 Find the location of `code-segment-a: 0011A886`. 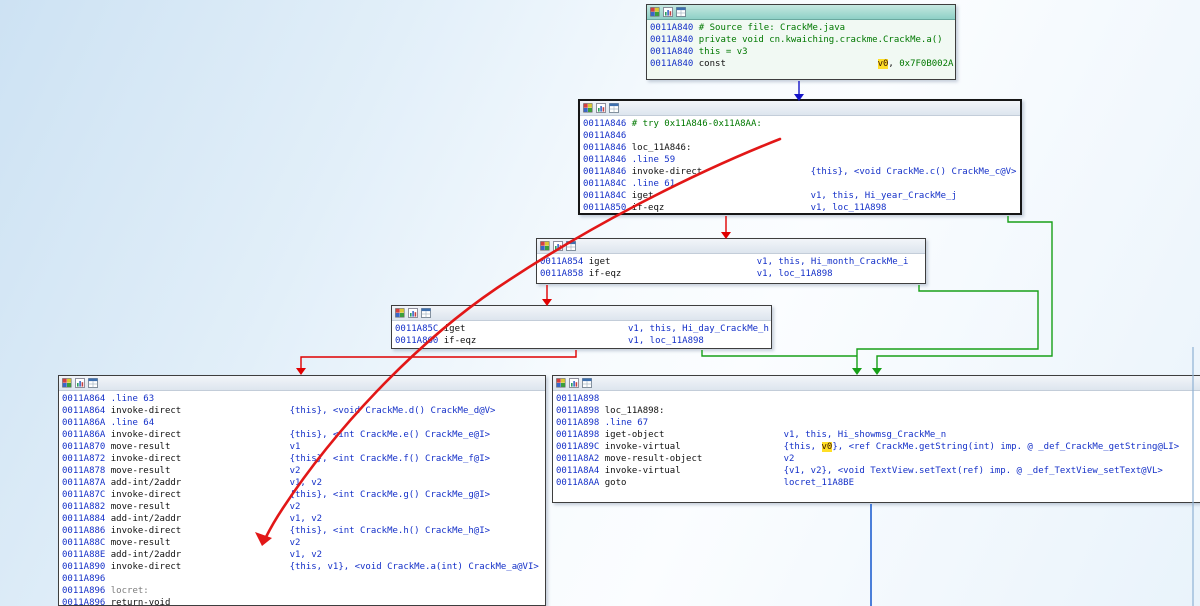

code-segment-a: 0011A886 is located at coordinates (84, 531).